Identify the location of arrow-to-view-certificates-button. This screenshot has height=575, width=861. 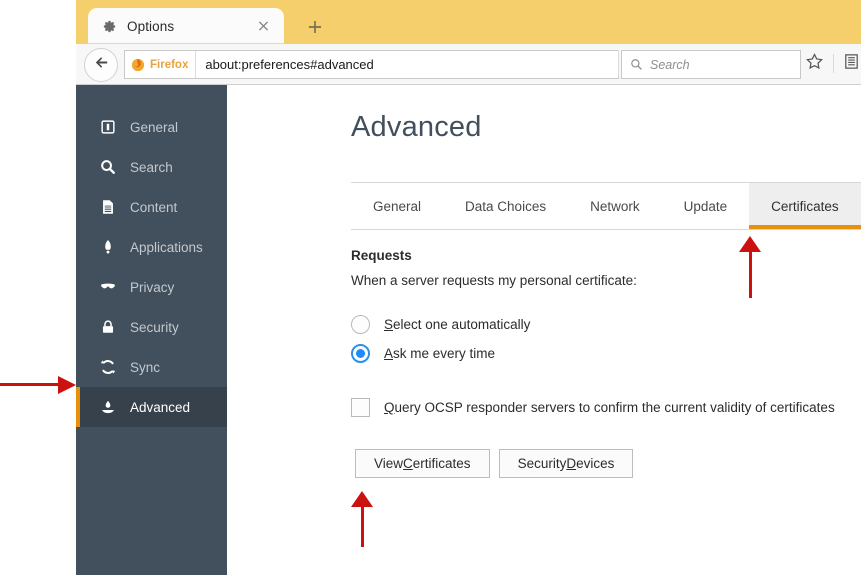
(363, 519).